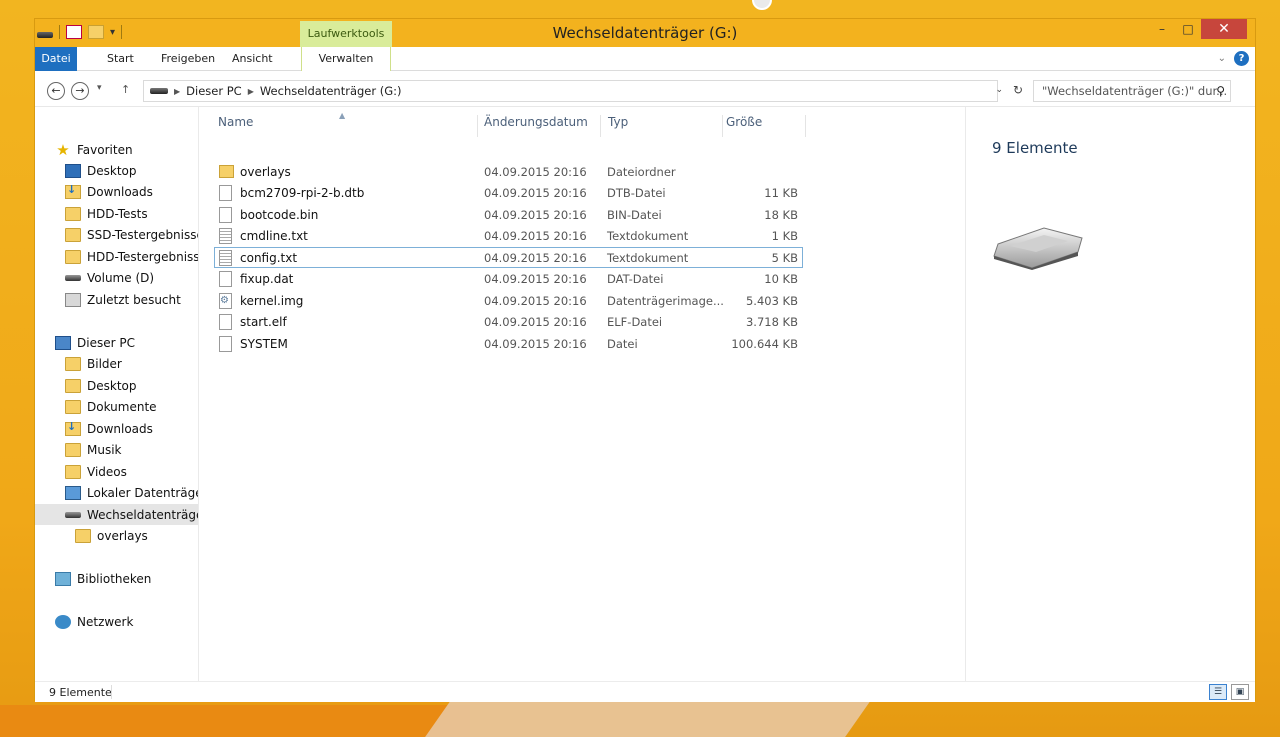 This screenshot has height=737, width=1280. I want to click on nav-item-overlays: overlays, so click(116, 535).